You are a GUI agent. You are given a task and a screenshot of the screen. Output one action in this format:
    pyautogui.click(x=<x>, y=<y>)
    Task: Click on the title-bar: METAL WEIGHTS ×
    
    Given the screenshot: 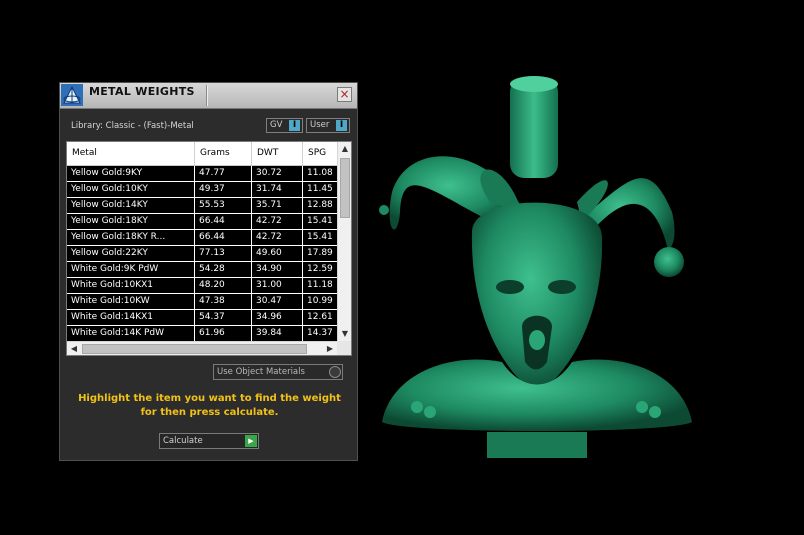 What is the action you would take?
    pyautogui.click(x=208, y=96)
    